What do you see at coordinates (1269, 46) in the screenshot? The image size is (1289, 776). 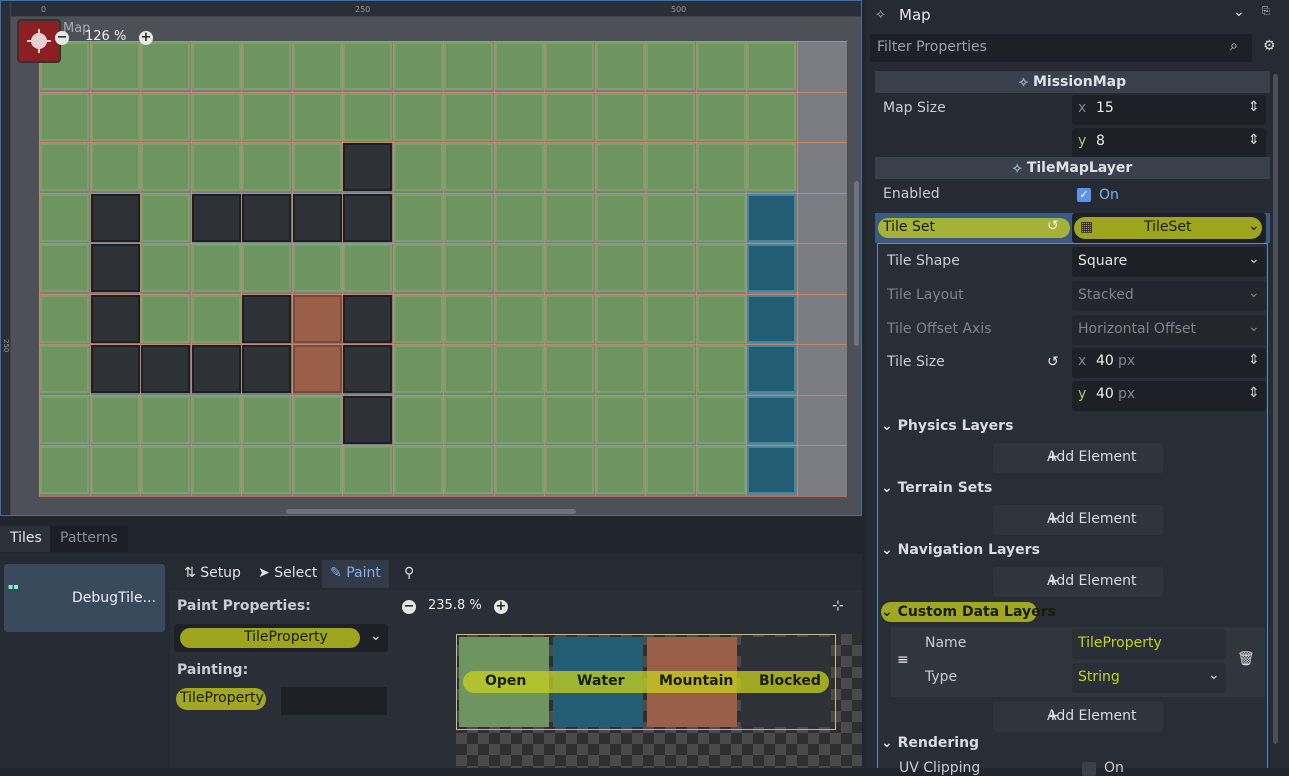 I see `tools-icon: ⚙` at bounding box center [1269, 46].